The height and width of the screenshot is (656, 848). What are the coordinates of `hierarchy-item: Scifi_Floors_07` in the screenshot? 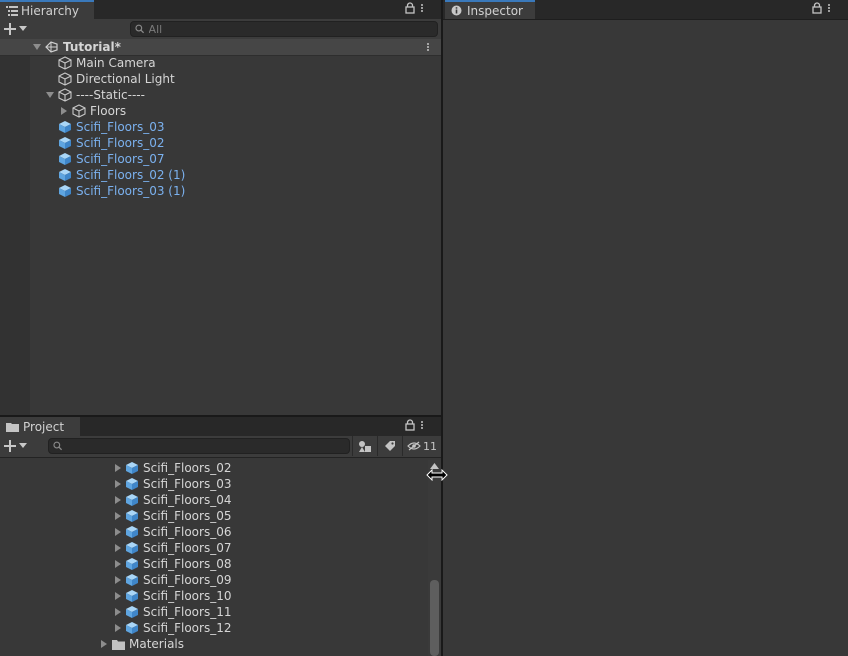 It's located at (111, 159).